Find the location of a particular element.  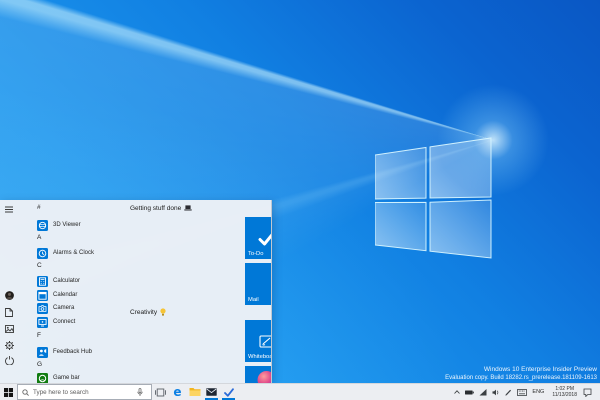

game-bar-icon is located at coordinates (42, 377).